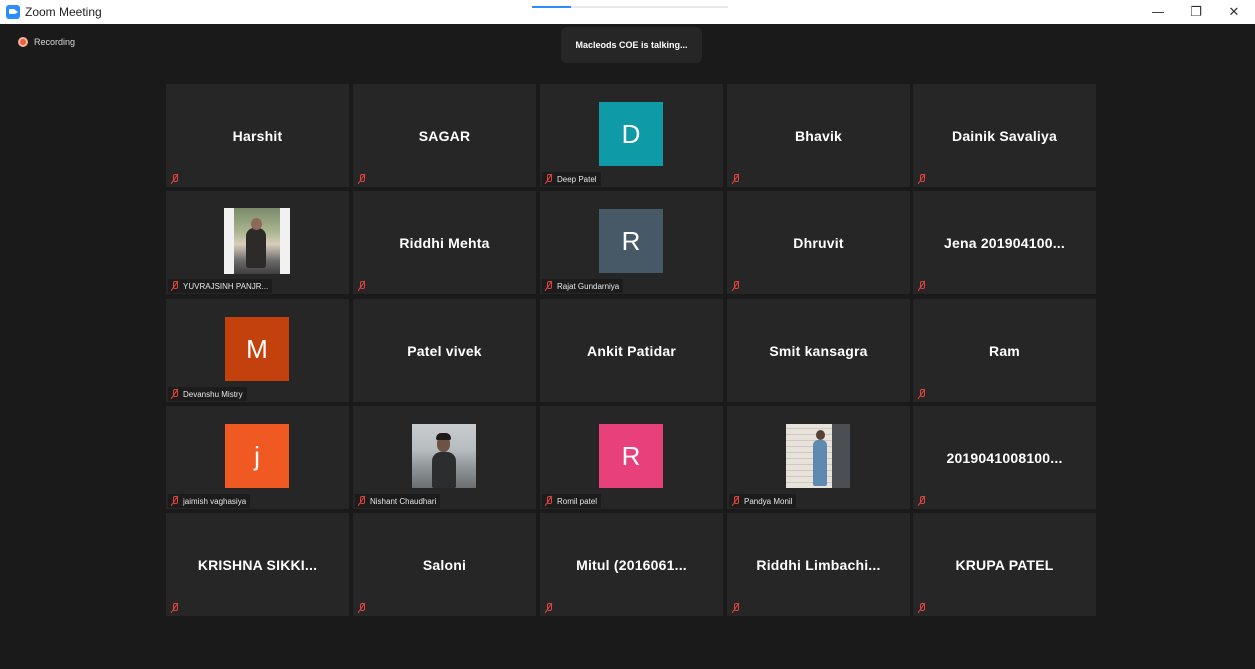 Image resolution: width=1255 pixels, height=669 pixels. I want to click on participant-name-footer: Pandya Monil, so click(763, 501).